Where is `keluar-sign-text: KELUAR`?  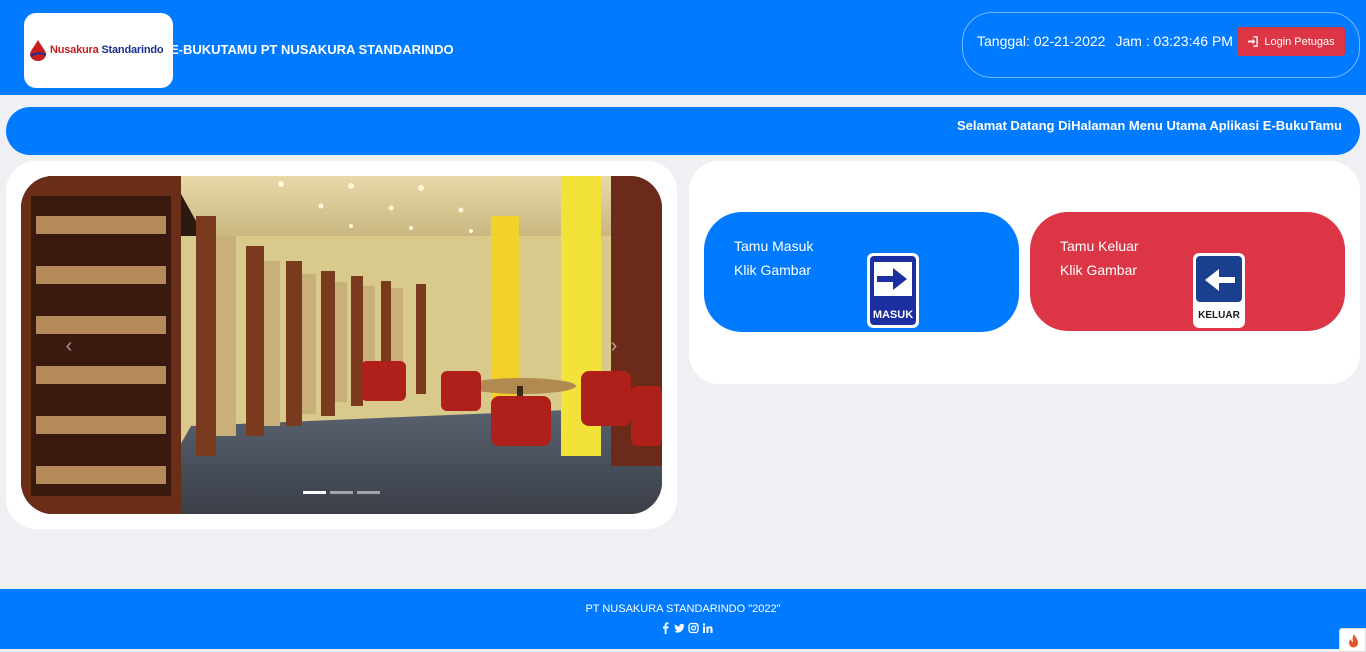
keluar-sign-text: KELUAR is located at coordinates (1219, 315).